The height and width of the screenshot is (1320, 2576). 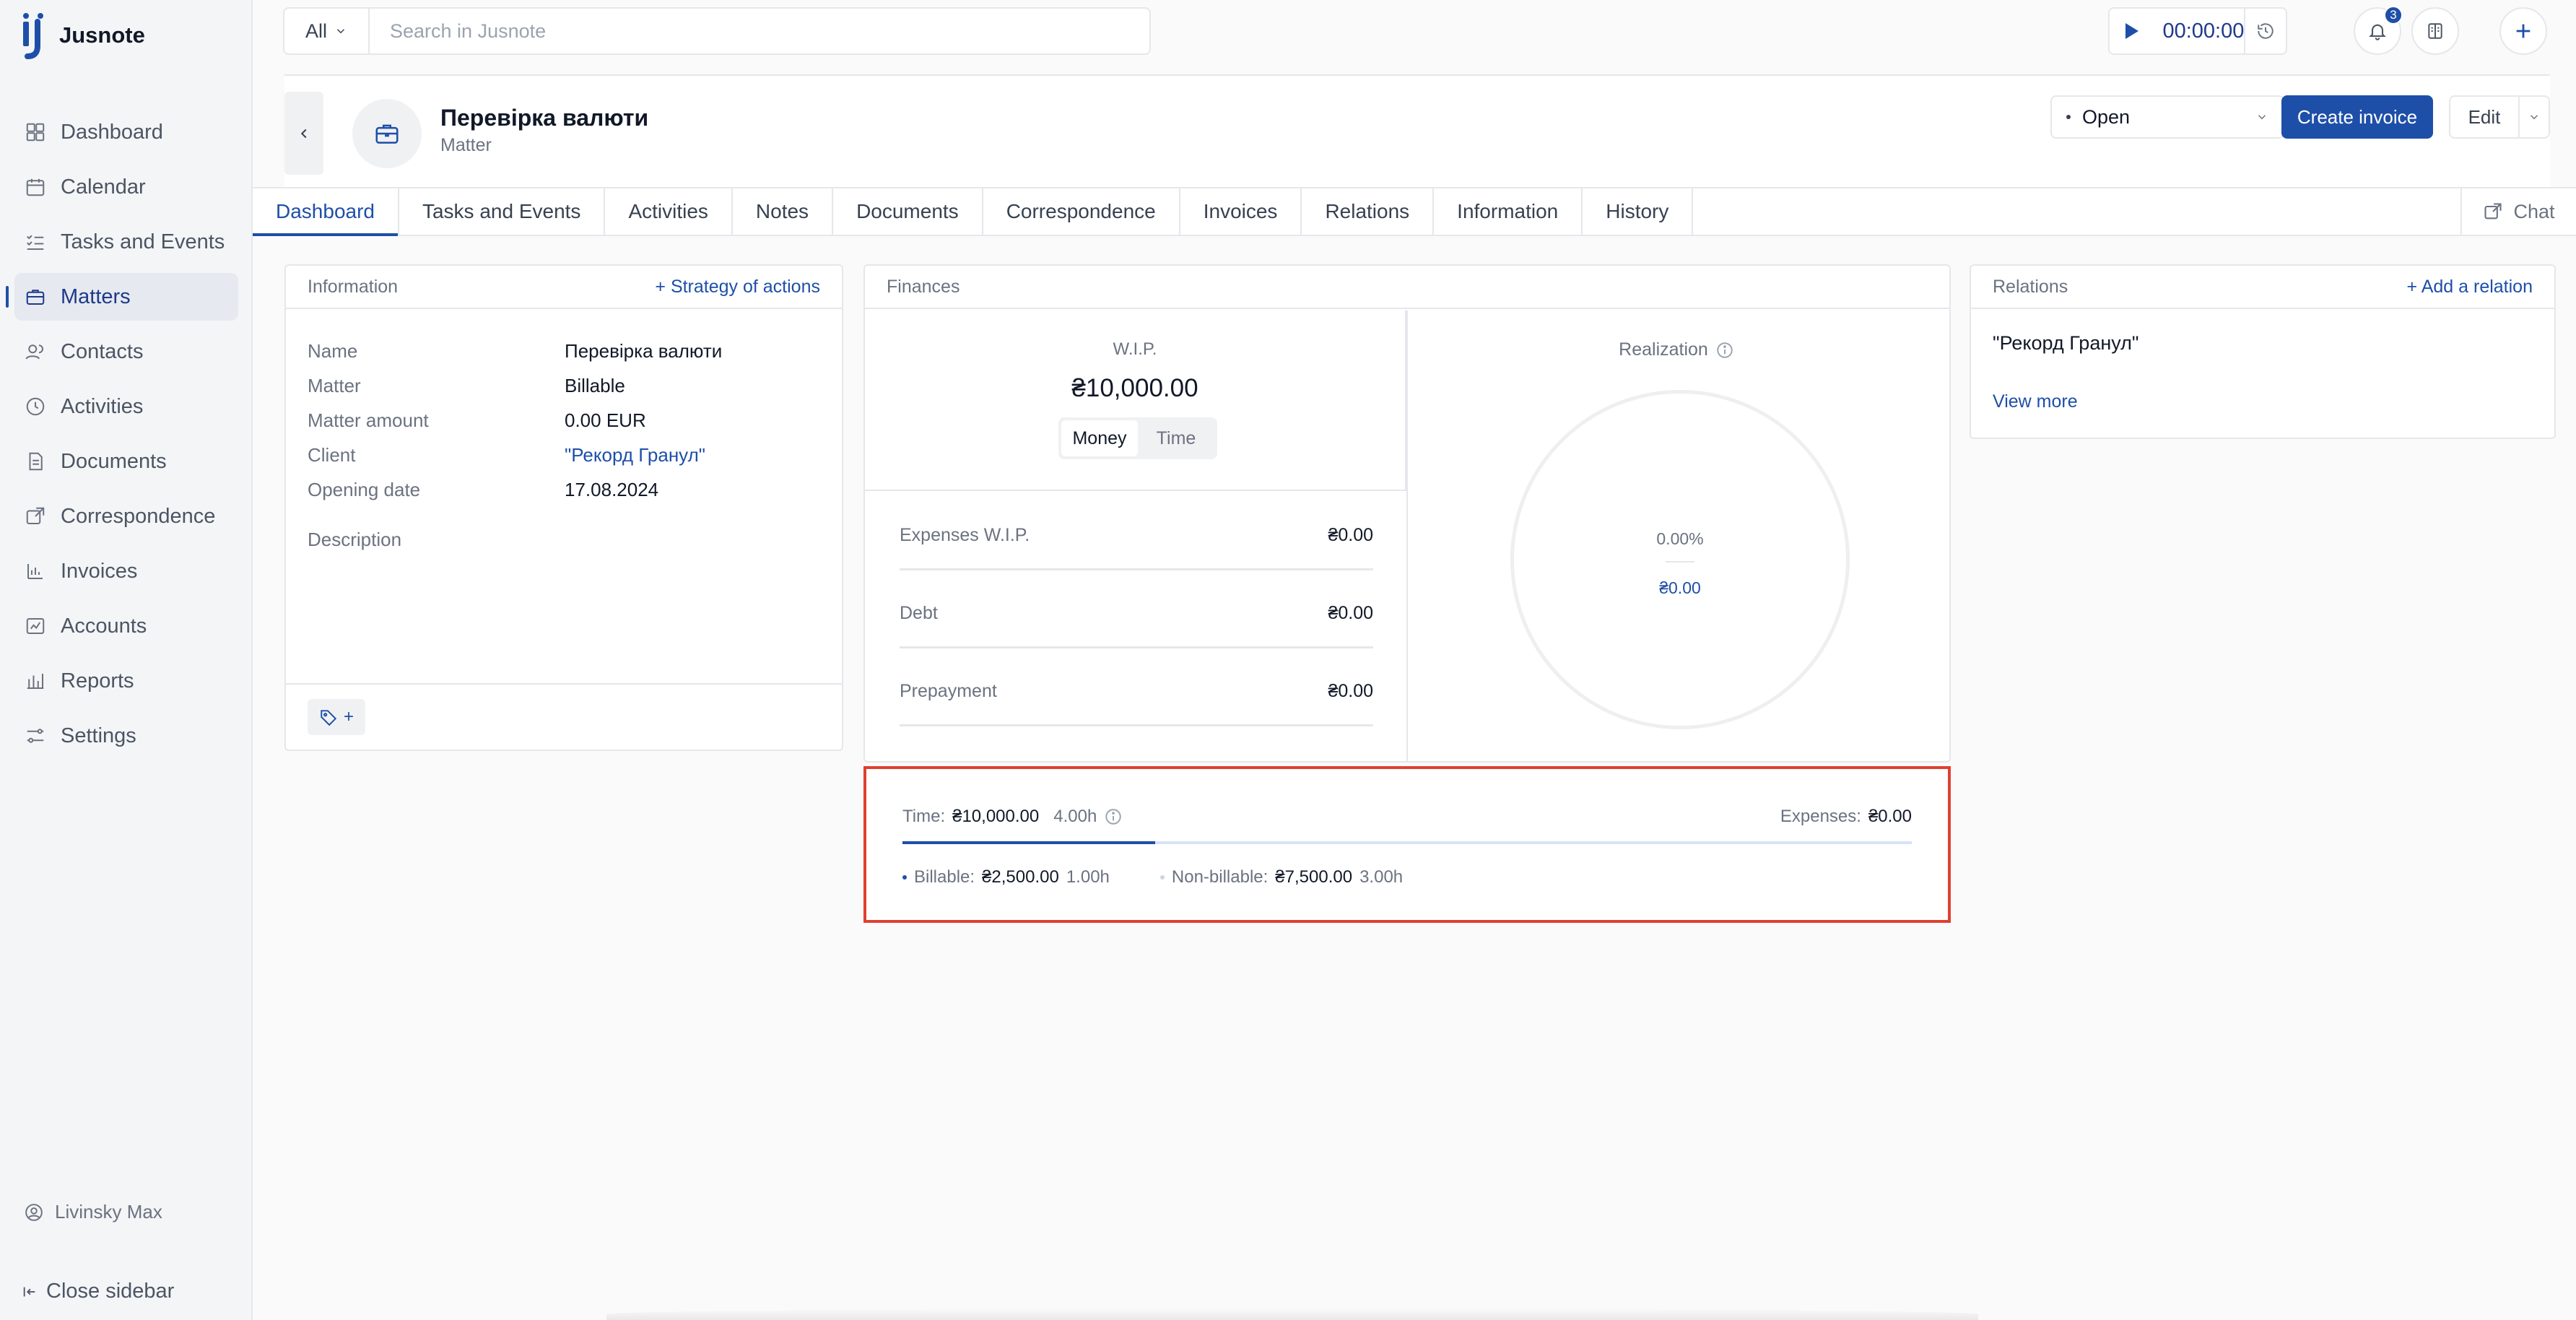 I want to click on sidebar-item-reports: Reports, so click(x=126, y=681).